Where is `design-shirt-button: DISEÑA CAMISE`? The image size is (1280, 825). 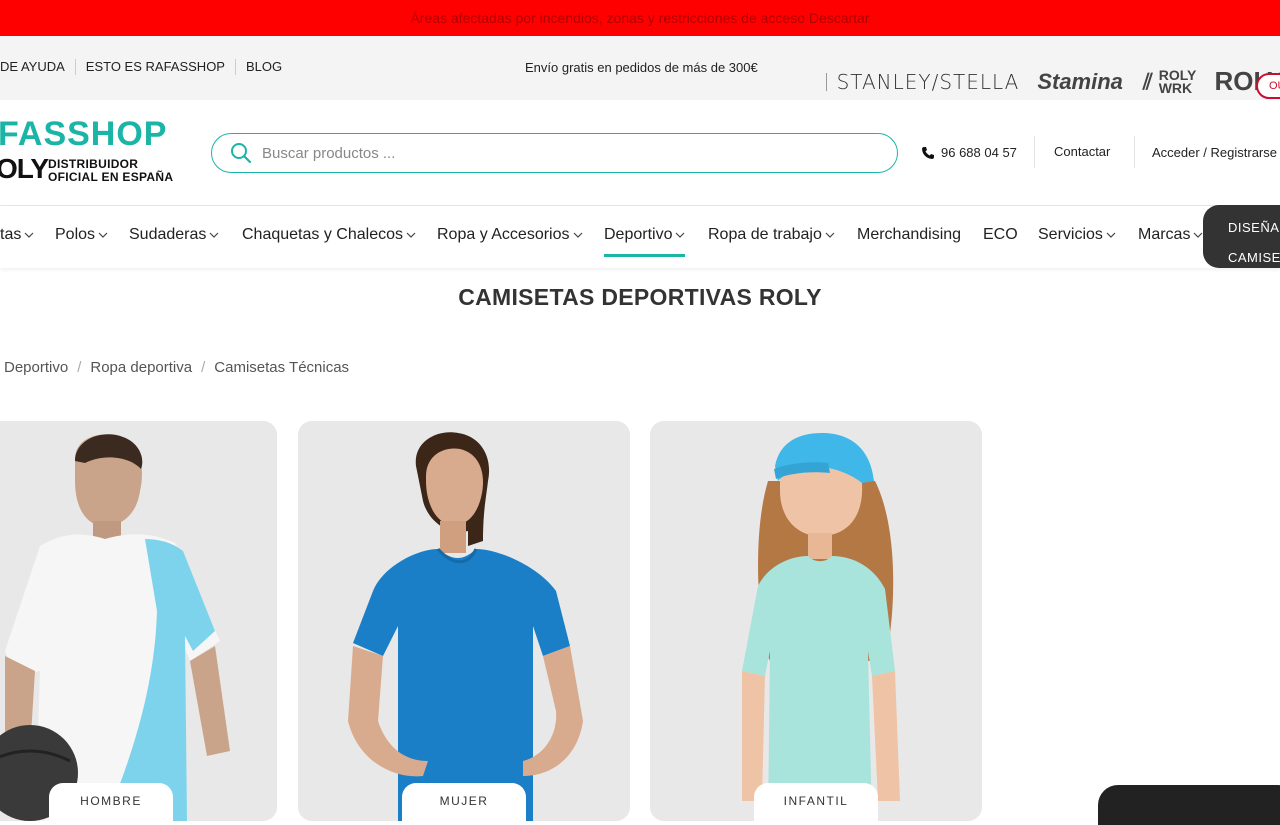
design-shirt-button: DISEÑA CAMISE is located at coordinates (1241, 236).